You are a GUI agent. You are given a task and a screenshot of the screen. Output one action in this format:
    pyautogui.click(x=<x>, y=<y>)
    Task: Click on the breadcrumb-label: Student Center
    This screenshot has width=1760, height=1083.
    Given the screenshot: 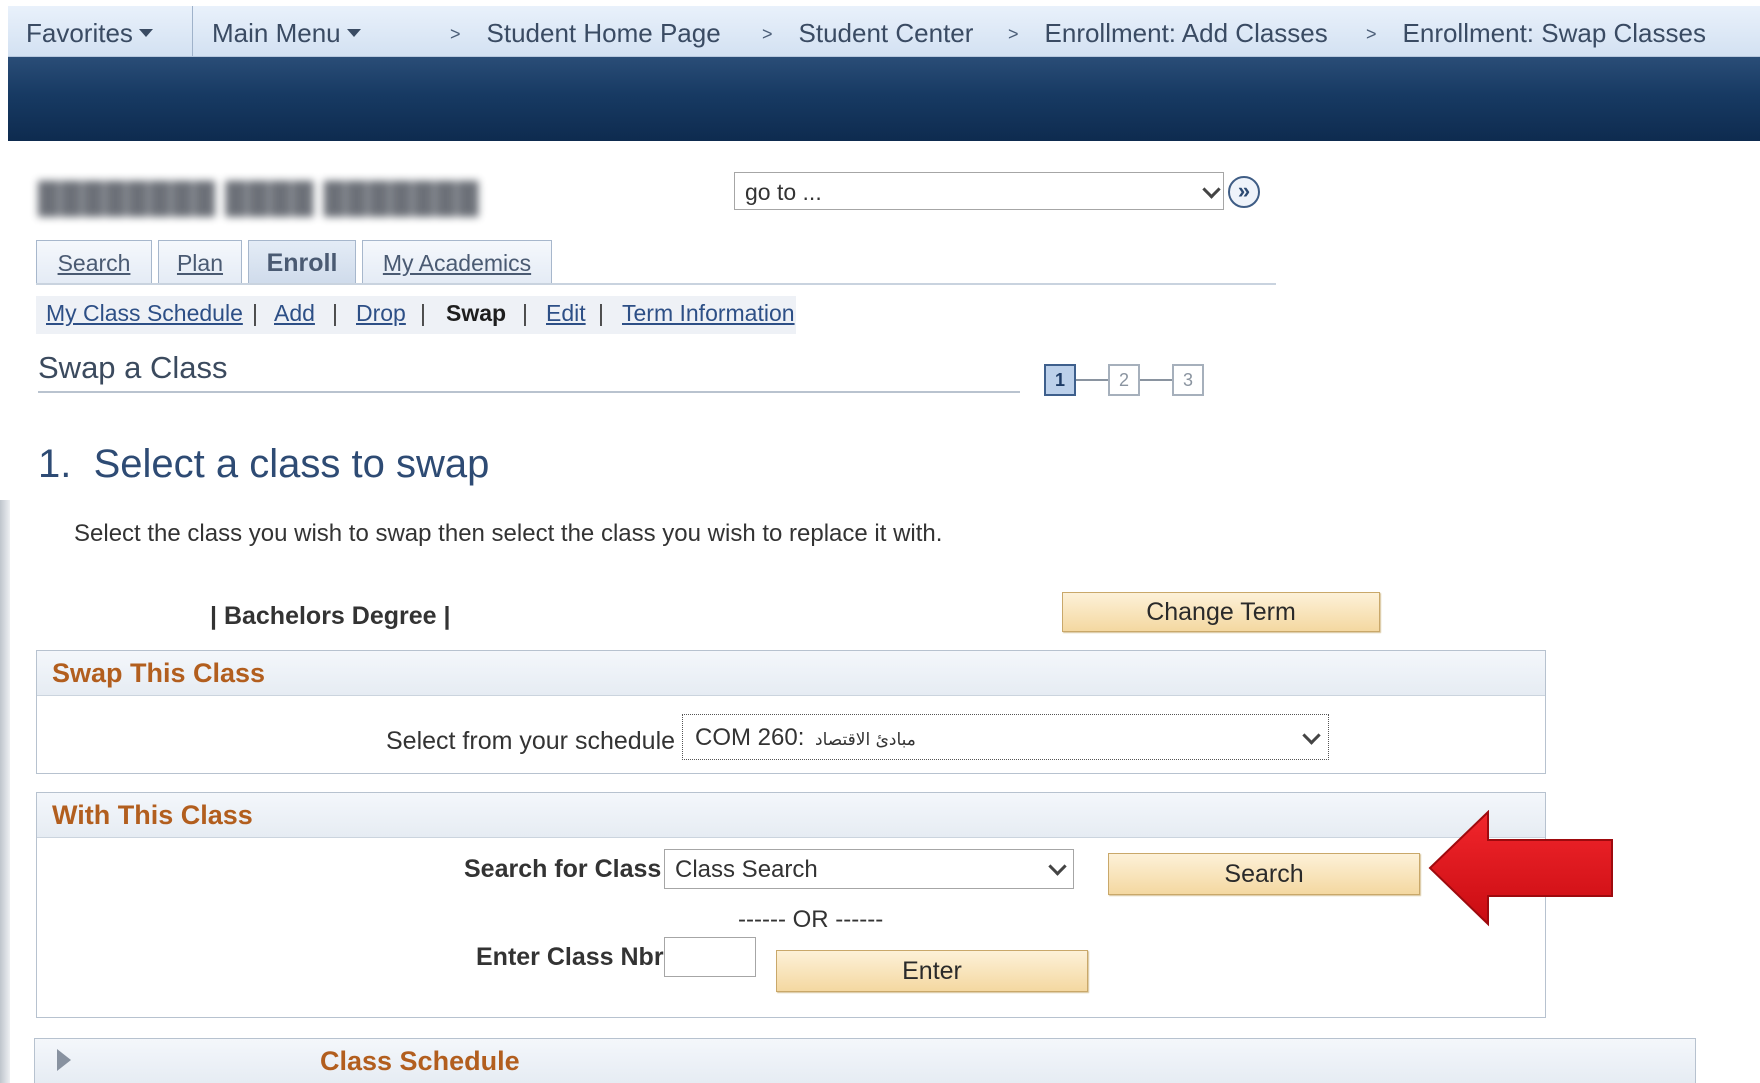 What is the action you would take?
    pyautogui.click(x=886, y=33)
    